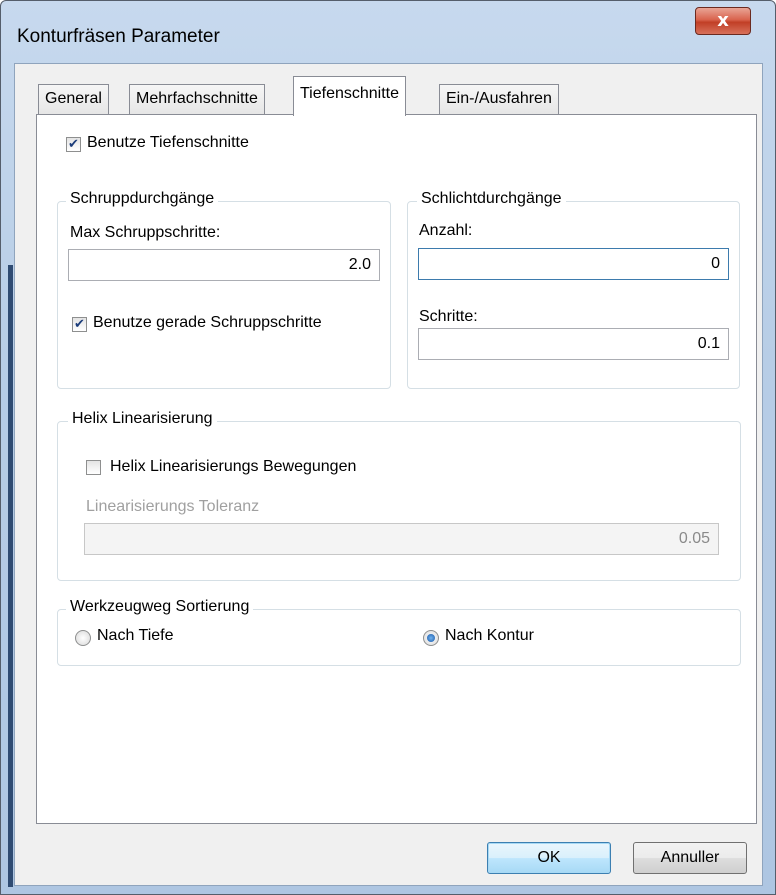 This screenshot has width=776, height=895. What do you see at coordinates (233, 466) in the screenshot?
I see `helix-moves-label: Helix Linearisierungs Bewegungen` at bounding box center [233, 466].